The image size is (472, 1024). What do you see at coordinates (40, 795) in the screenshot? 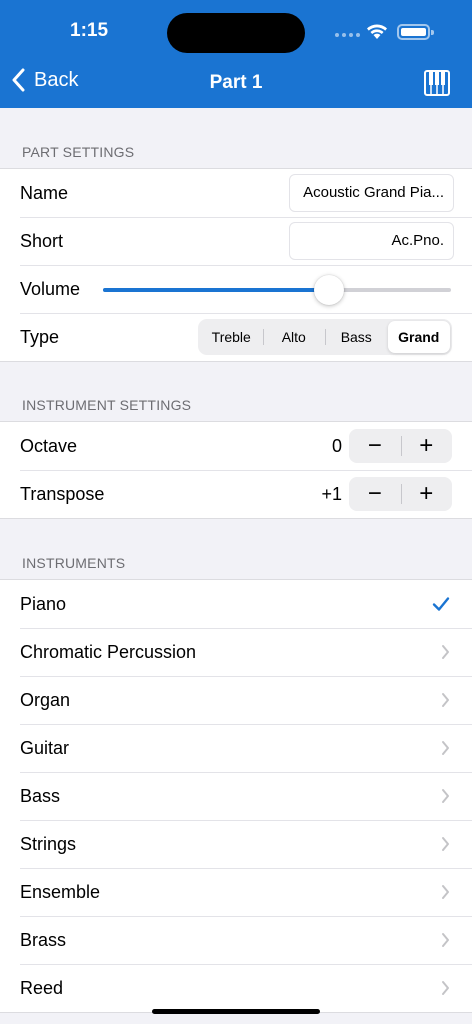
I see `list-item-label: Bass` at bounding box center [40, 795].